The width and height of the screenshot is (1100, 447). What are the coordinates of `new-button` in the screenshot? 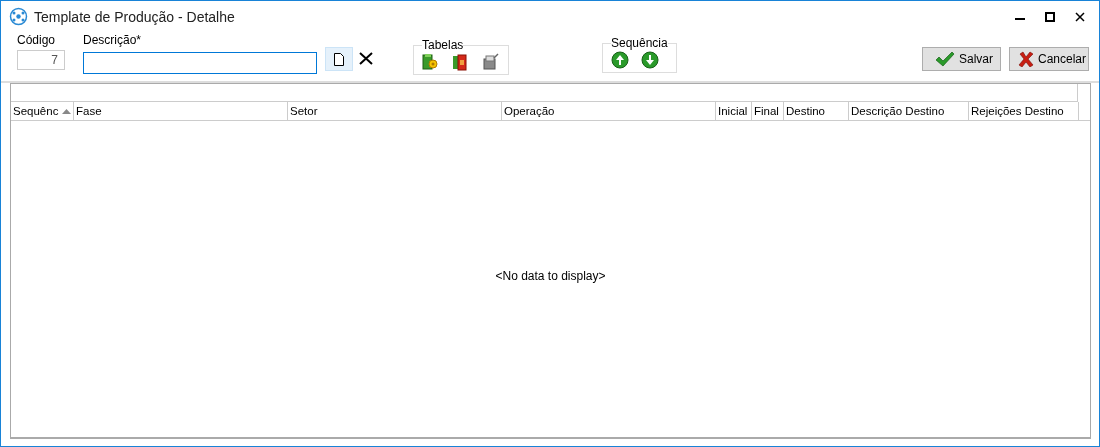 It's located at (339, 59).